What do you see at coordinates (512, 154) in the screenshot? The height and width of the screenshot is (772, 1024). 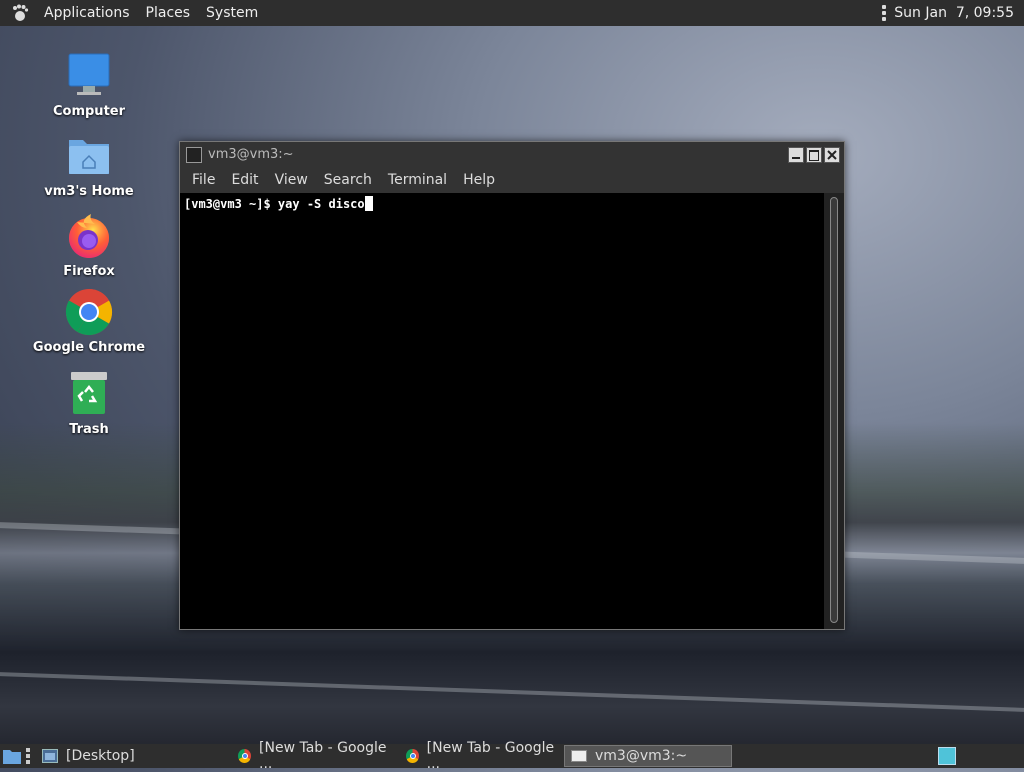 I see `title-bar: vm3@vm3:~` at bounding box center [512, 154].